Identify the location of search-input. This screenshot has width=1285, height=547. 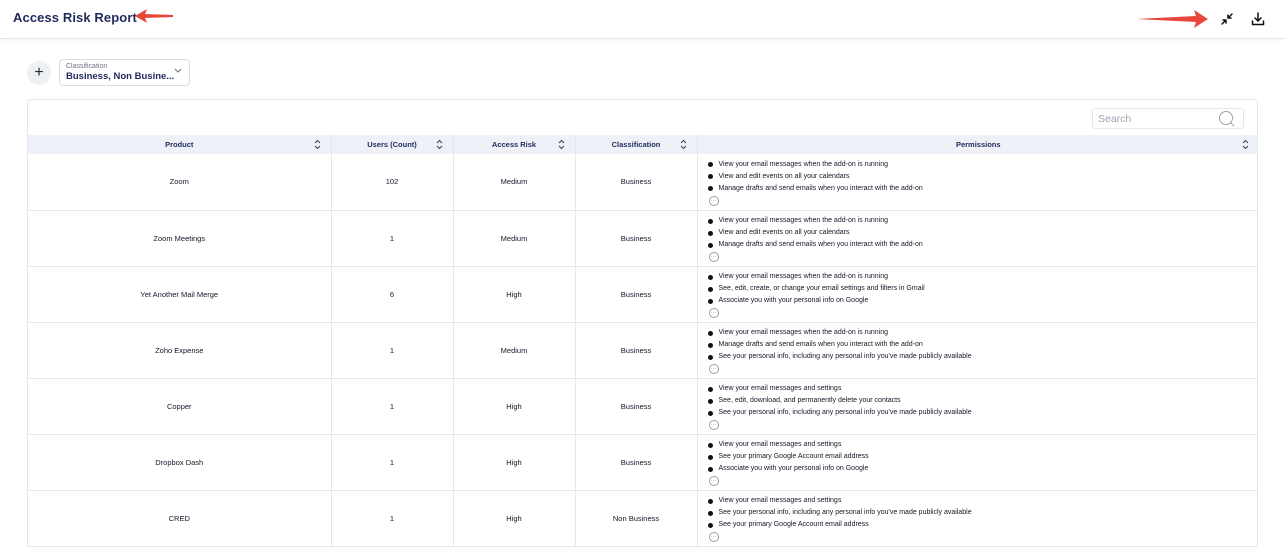
(1157, 119).